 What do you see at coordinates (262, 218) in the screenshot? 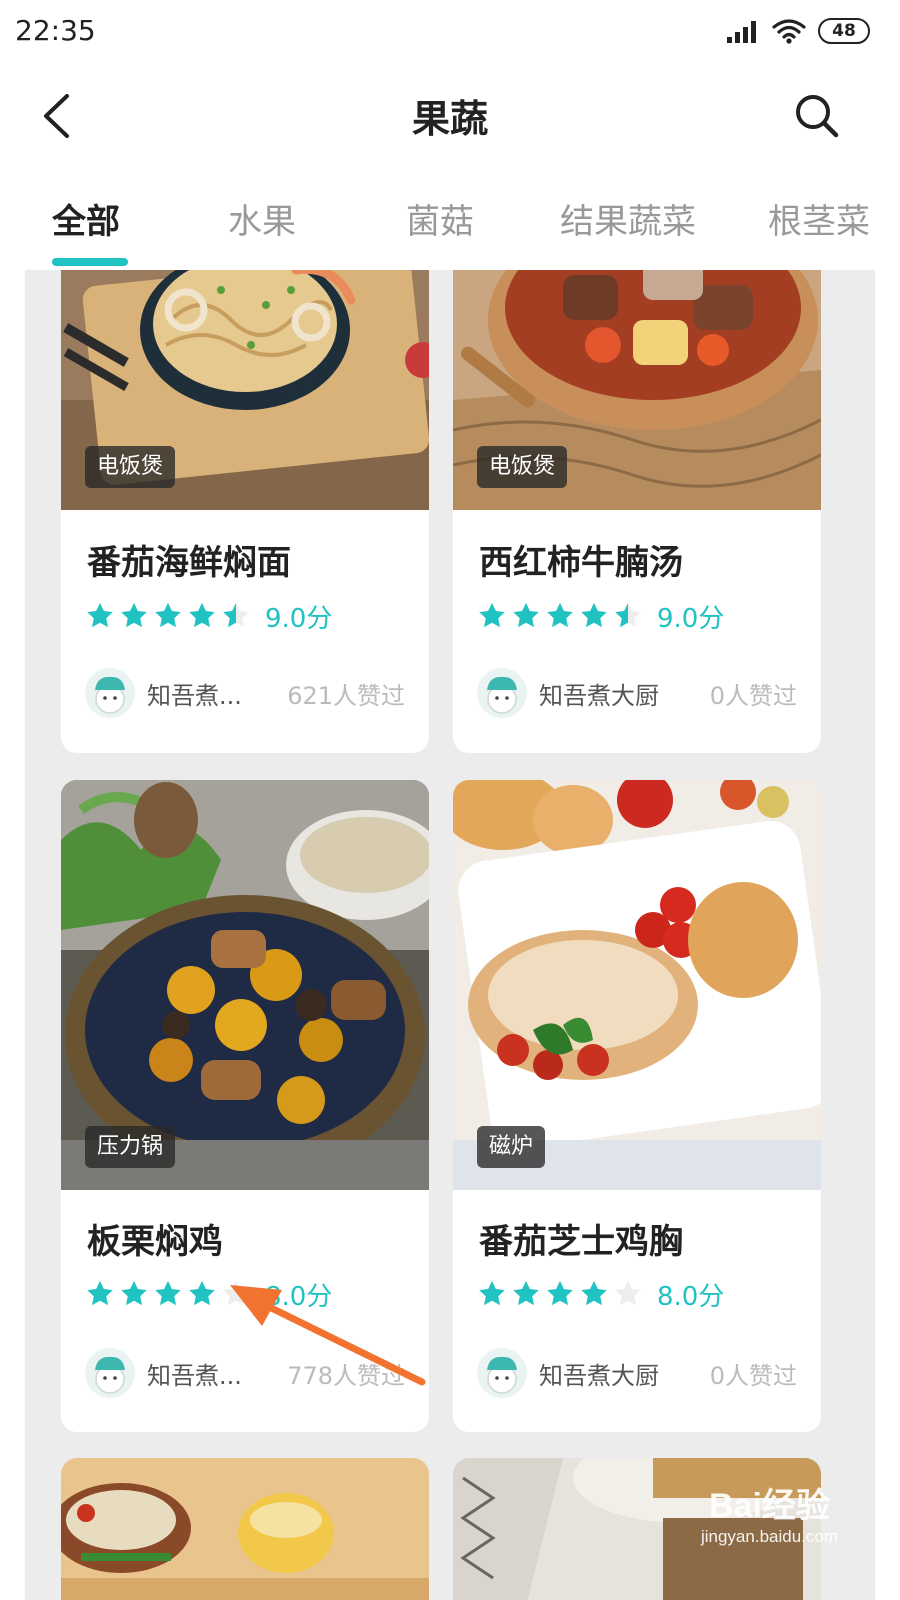
I see `tab-fruit: 水果` at bounding box center [262, 218].